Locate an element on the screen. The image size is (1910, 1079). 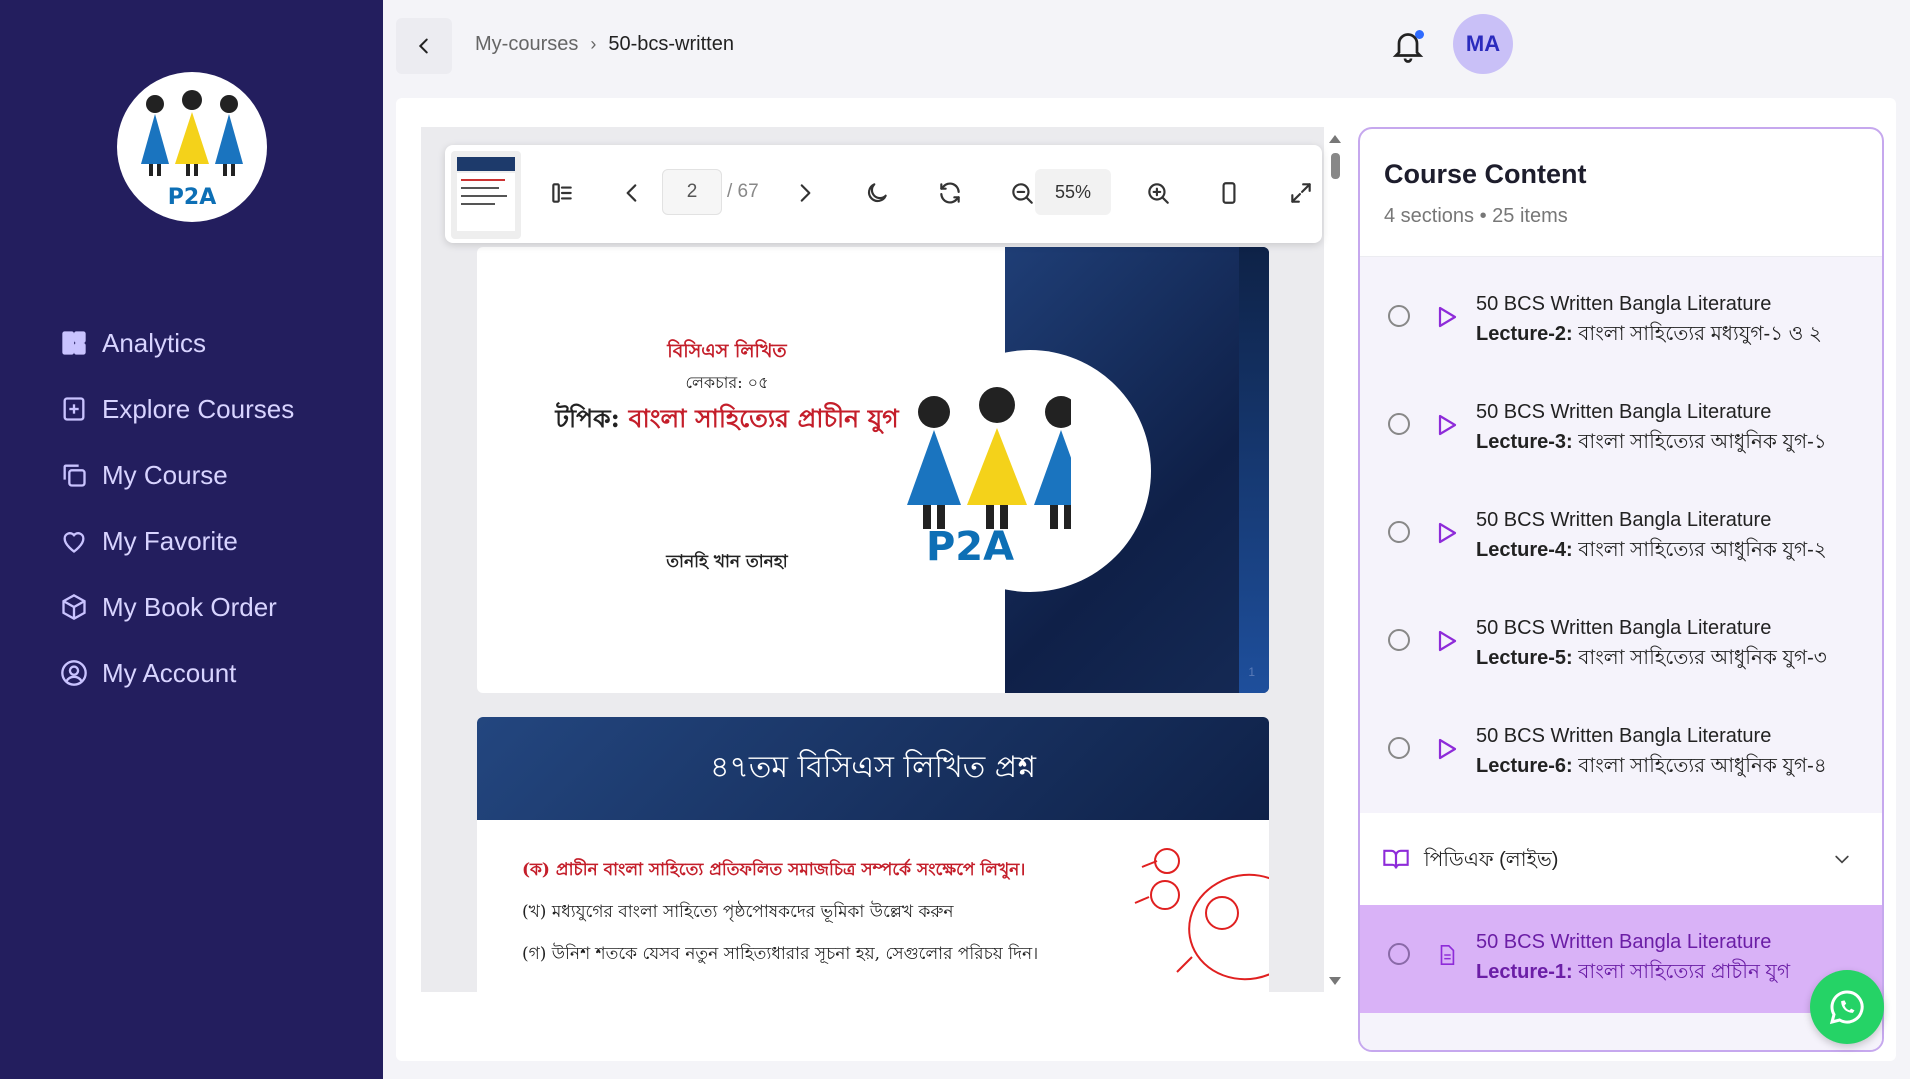
dashboard-icon is located at coordinates (74, 343).